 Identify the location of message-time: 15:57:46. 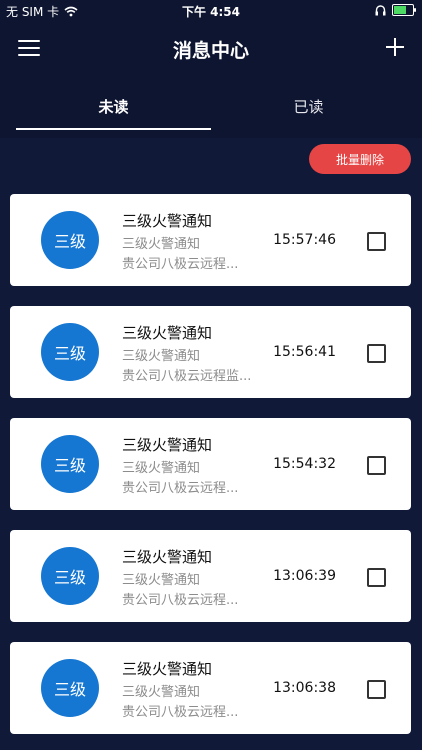
(304, 240).